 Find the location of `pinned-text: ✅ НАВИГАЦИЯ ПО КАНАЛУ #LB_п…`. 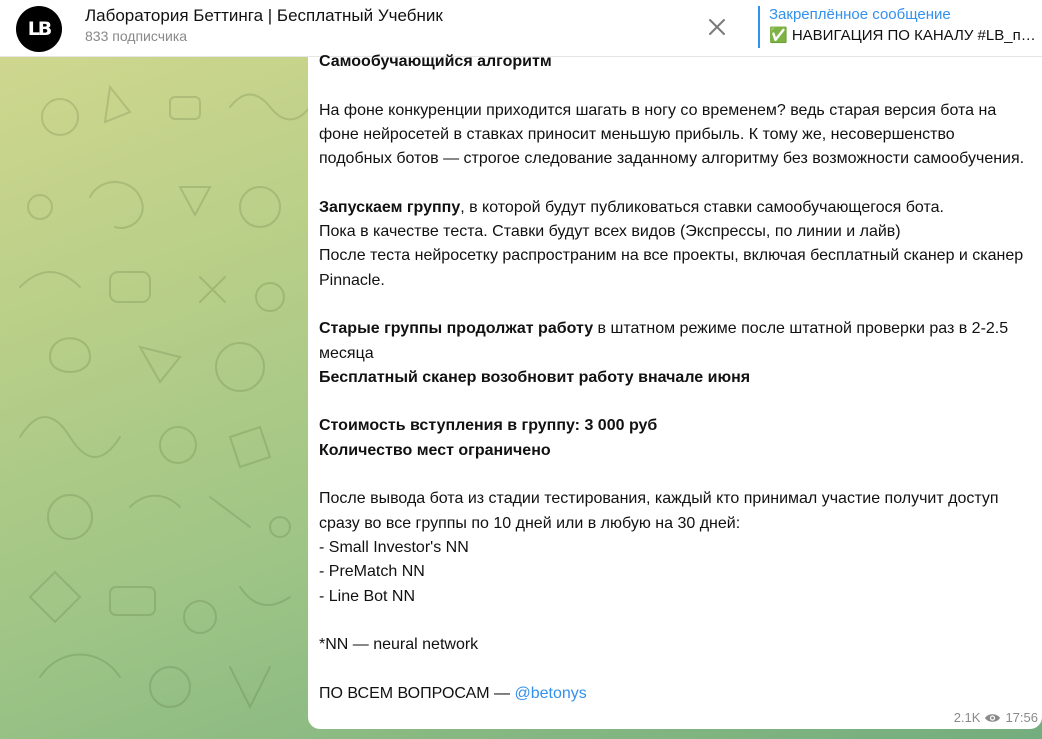

pinned-text: ✅ НАВИГАЦИЯ ПО КАНАЛУ #LB_п… is located at coordinates (902, 35).